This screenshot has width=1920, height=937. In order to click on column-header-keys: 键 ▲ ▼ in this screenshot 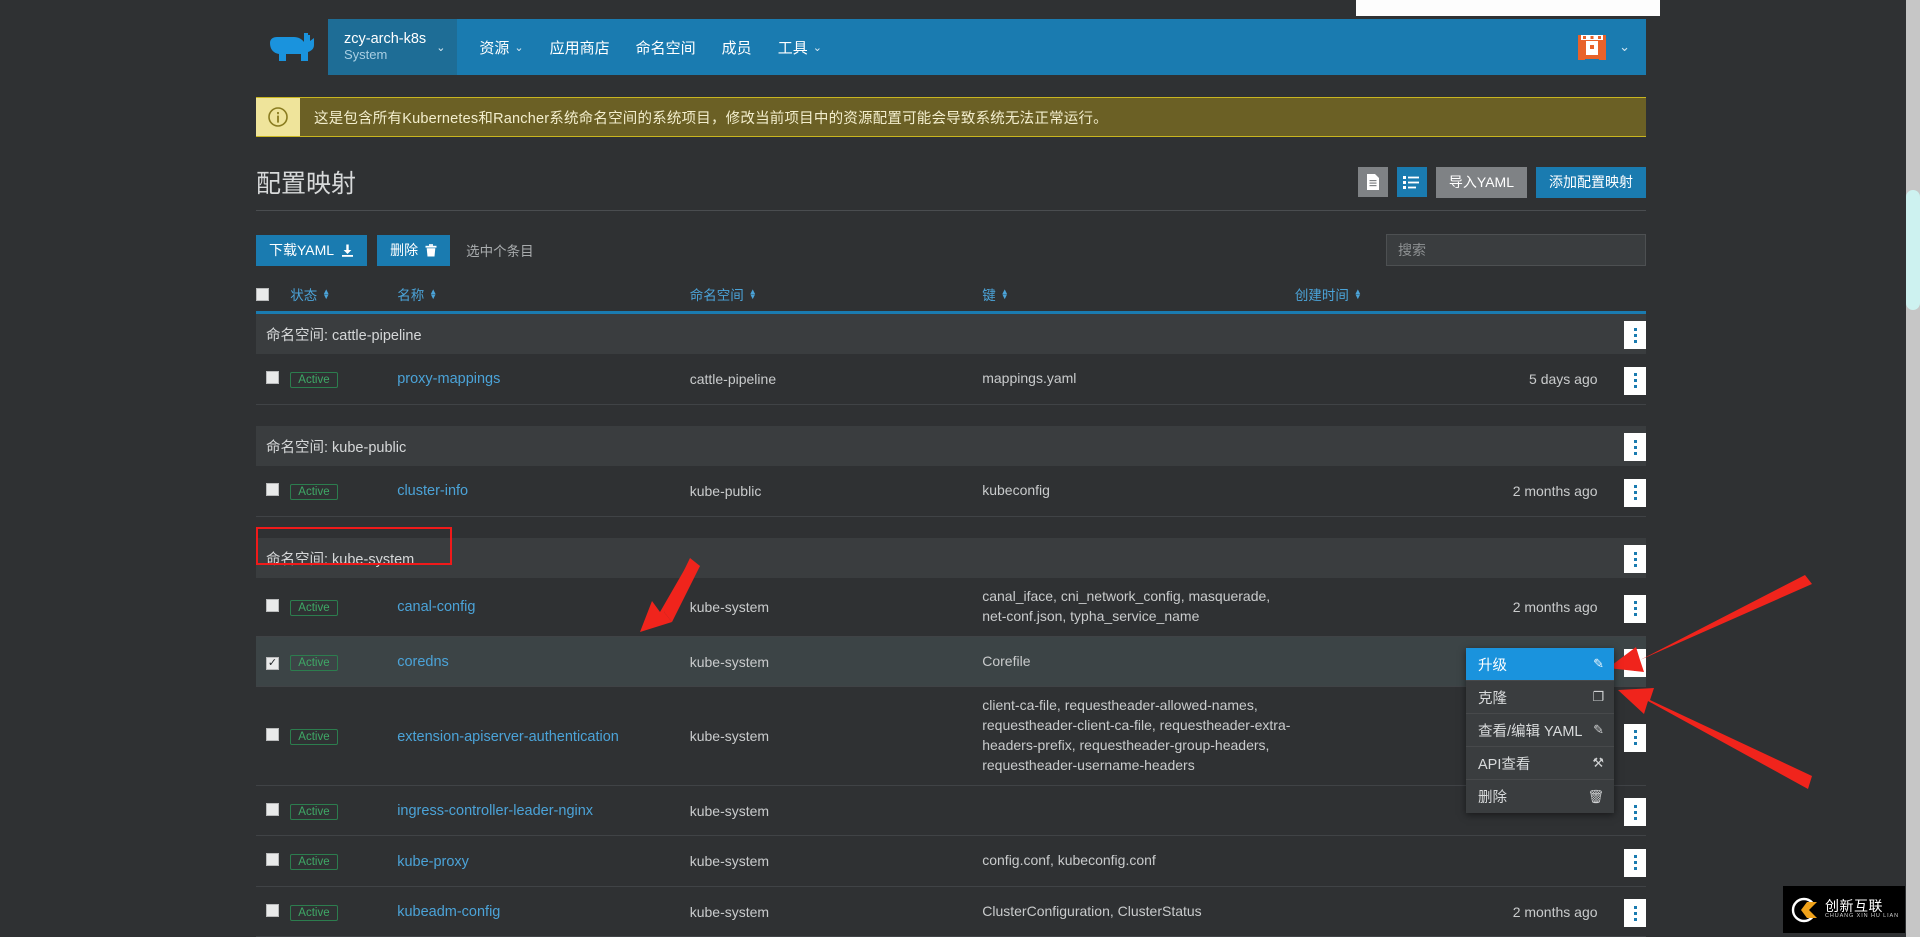, I will do `click(1138, 296)`.